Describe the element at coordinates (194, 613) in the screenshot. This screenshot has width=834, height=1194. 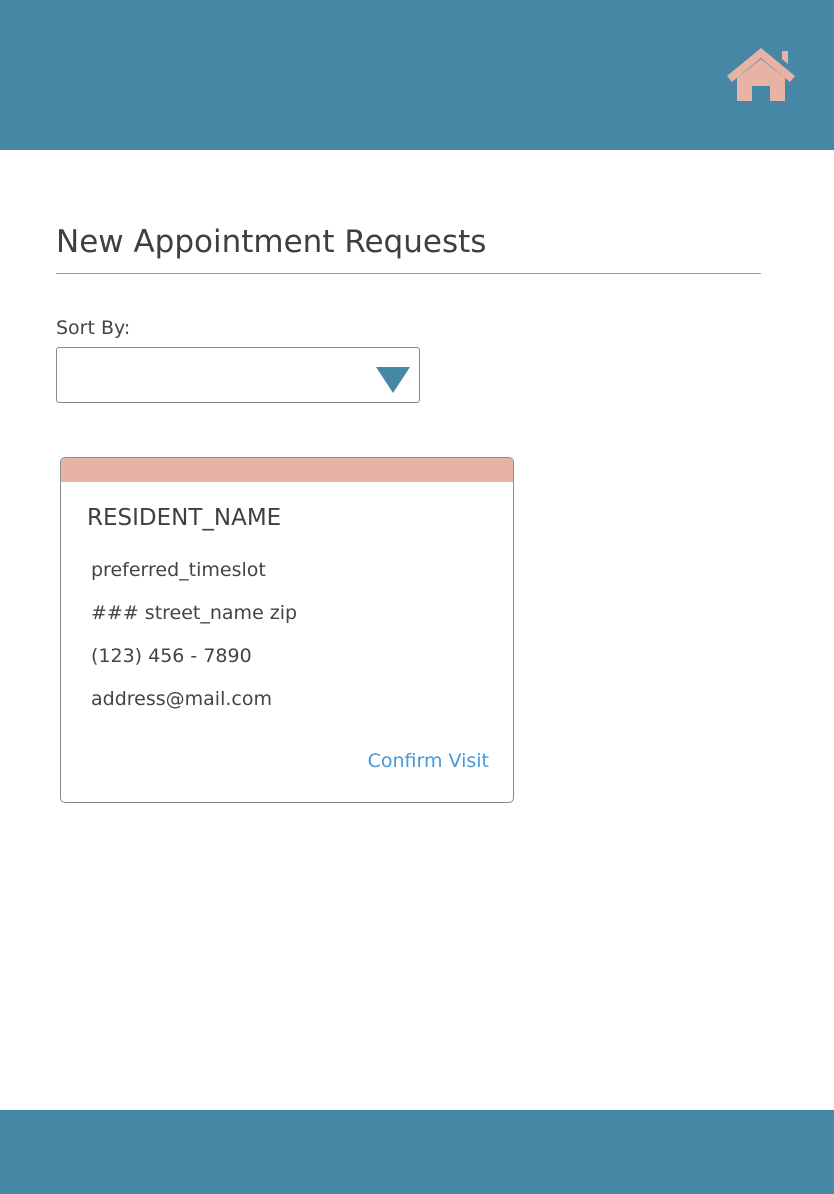
I see `resident-address: ### street_name zip` at that location.